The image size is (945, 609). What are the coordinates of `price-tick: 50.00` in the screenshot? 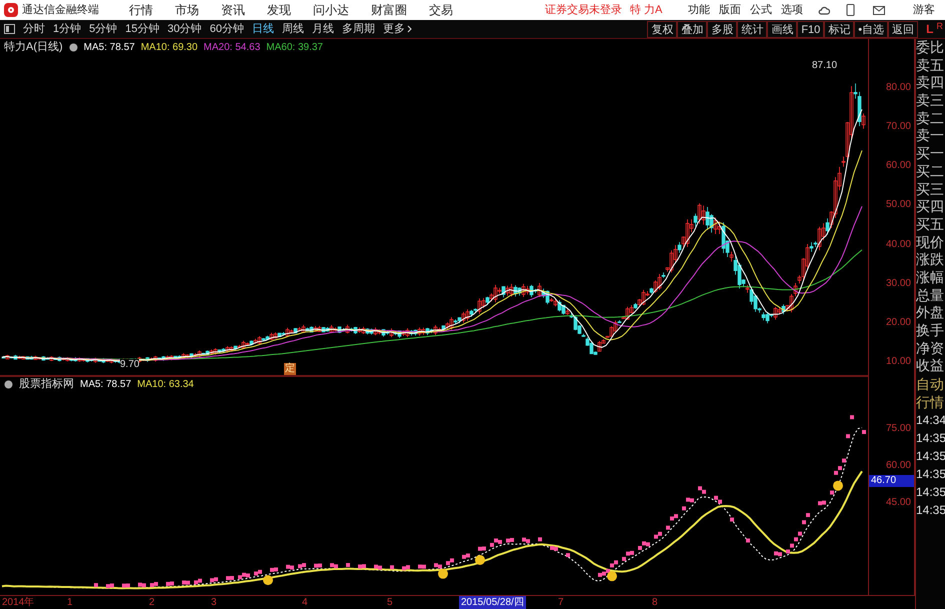 It's located at (898, 205).